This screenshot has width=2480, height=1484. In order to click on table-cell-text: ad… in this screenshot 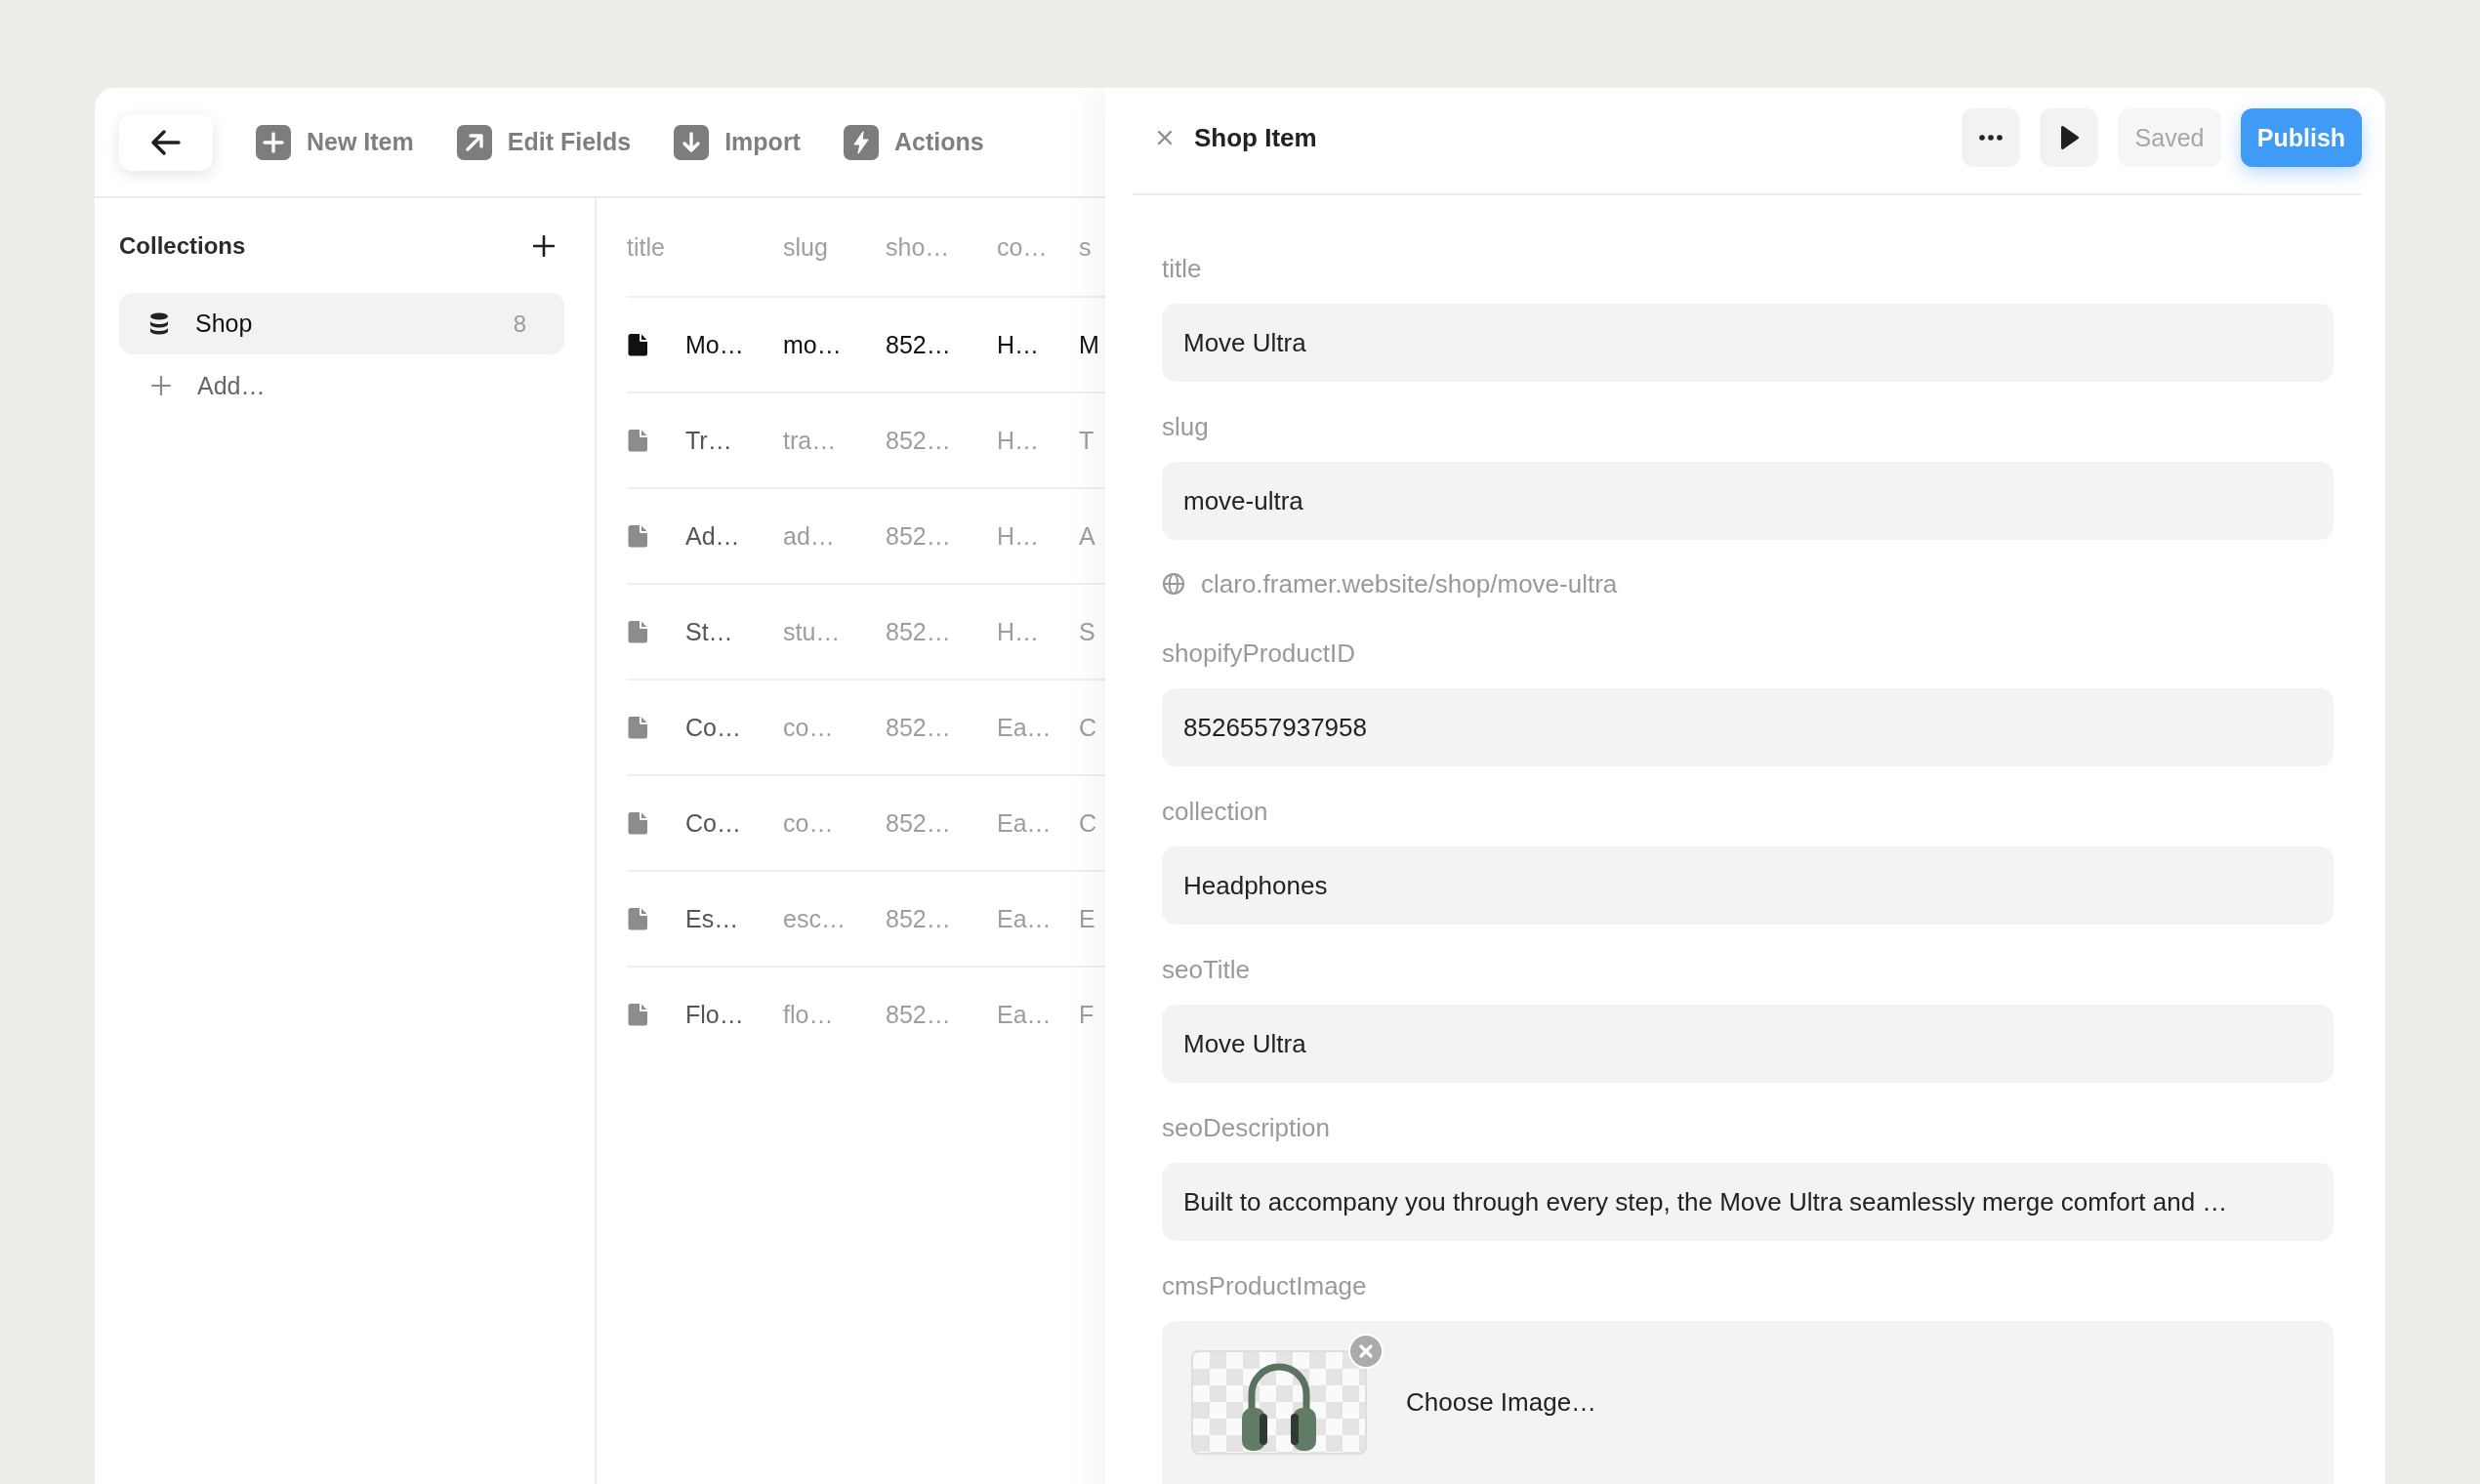, I will do `click(810, 536)`.